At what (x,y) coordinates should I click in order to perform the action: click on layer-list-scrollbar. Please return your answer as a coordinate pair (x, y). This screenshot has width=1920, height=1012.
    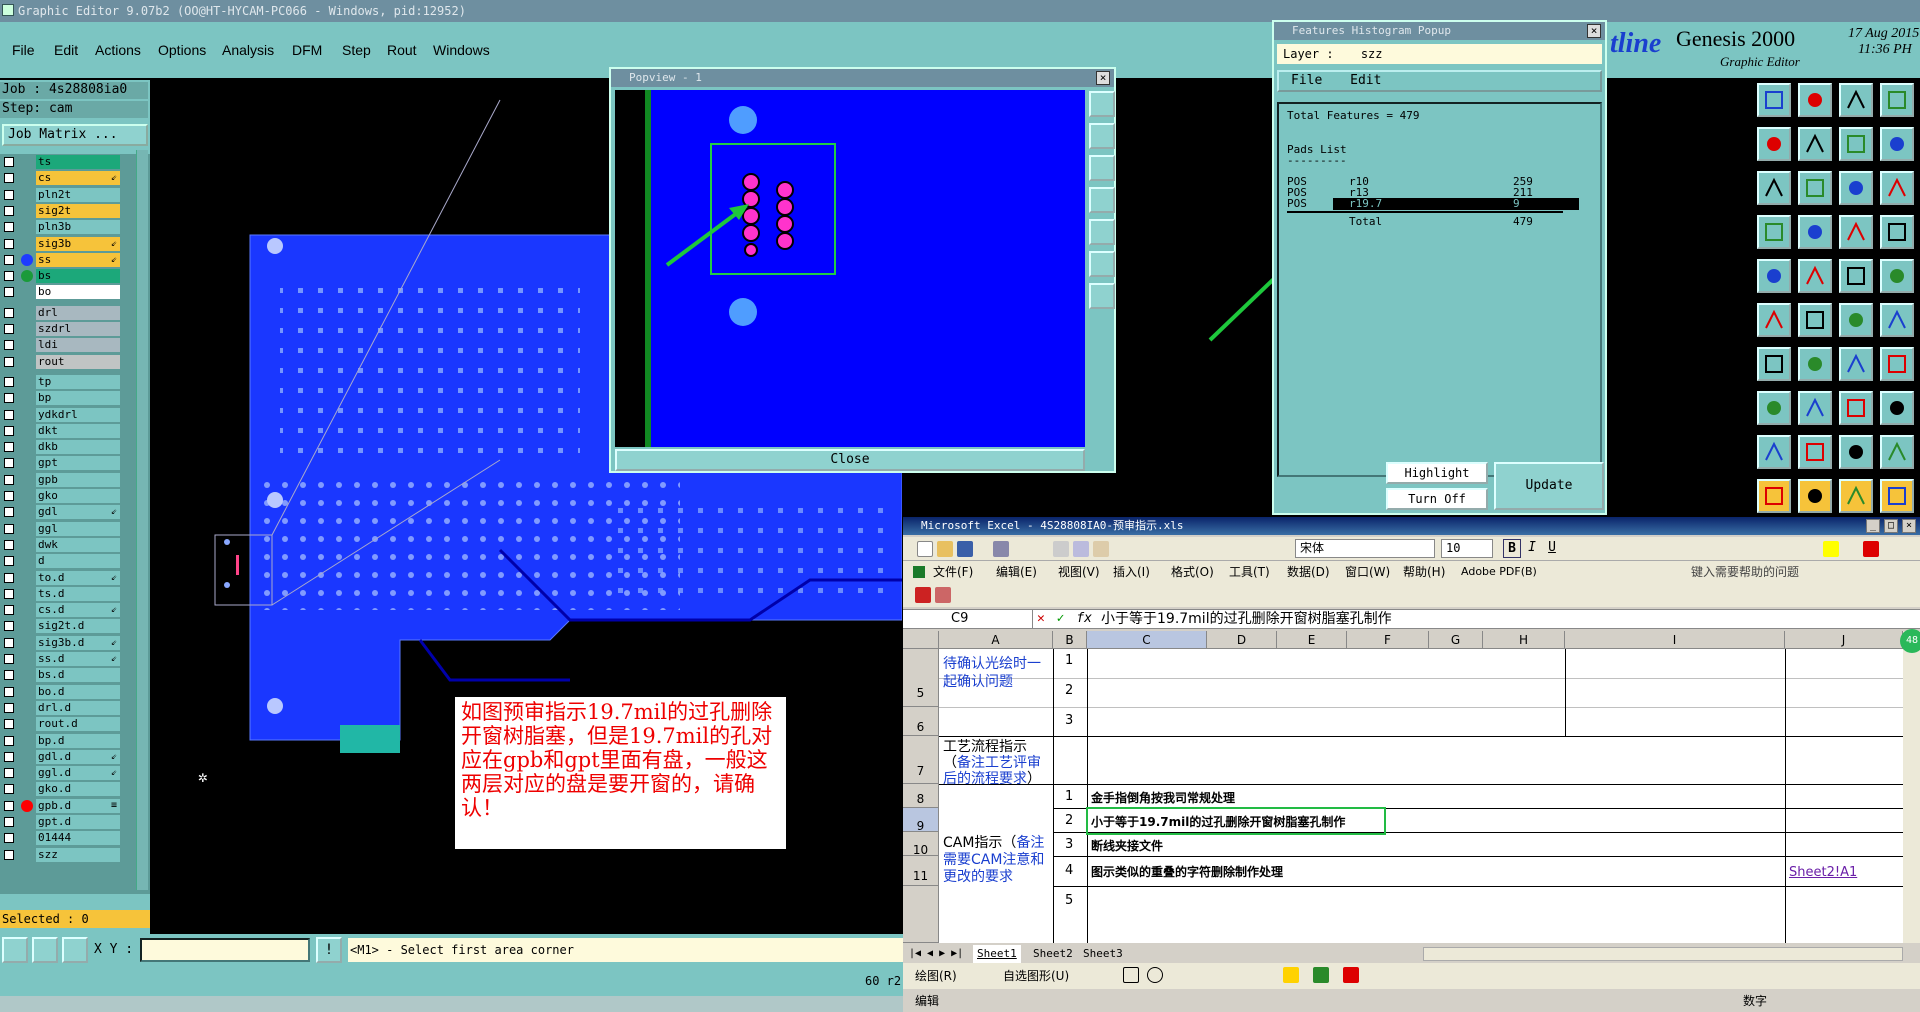
    Looking at the image, I should click on (142, 520).